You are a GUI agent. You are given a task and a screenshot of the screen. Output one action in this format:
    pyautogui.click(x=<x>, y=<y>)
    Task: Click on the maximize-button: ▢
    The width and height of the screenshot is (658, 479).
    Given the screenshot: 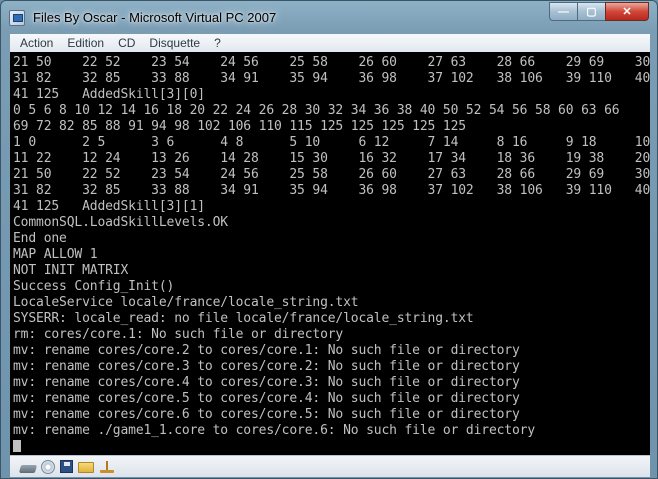 What is the action you would take?
    pyautogui.click(x=591, y=11)
    